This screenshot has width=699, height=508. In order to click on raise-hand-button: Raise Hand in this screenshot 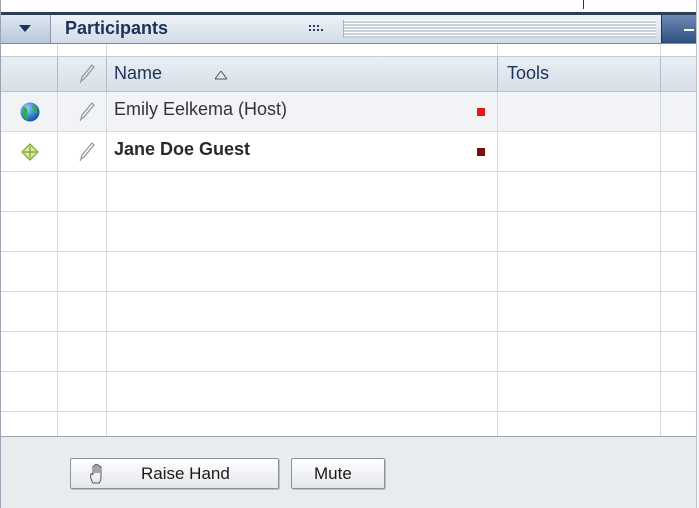, I will do `click(174, 473)`.